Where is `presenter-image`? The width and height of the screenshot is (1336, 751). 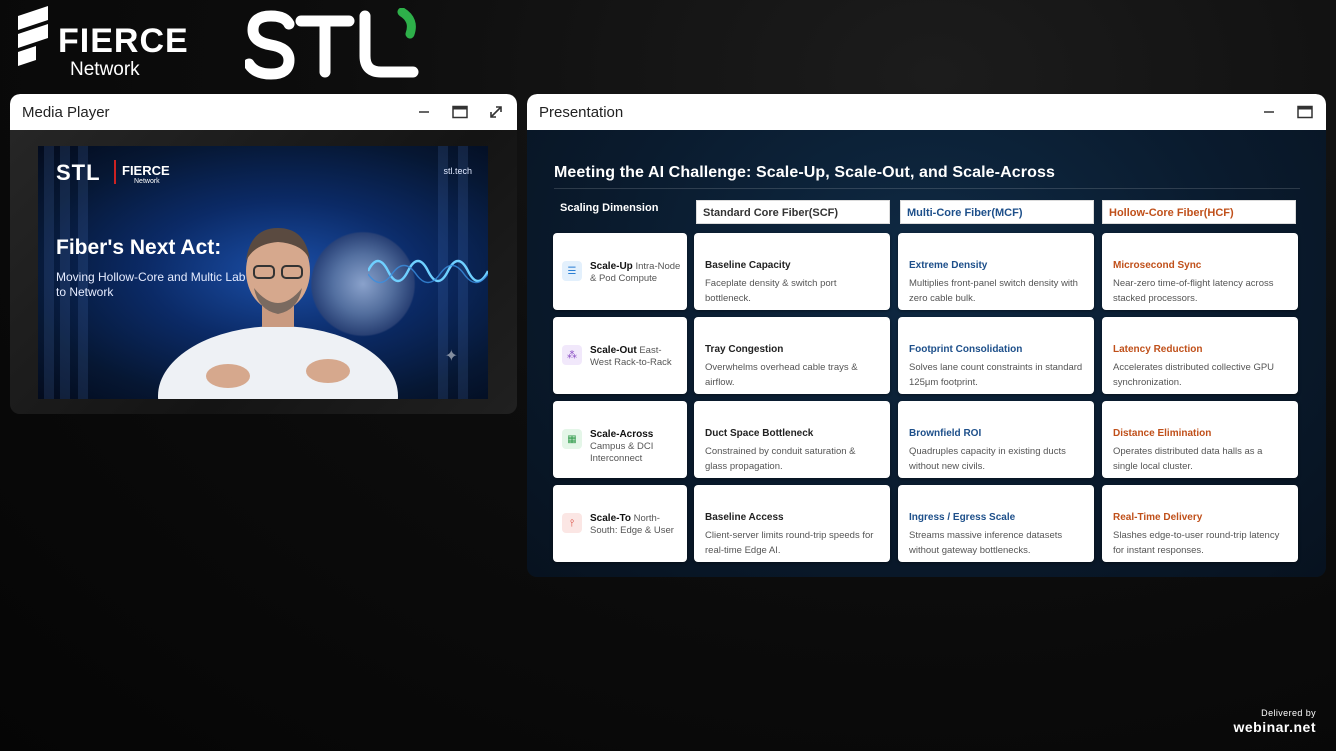
presenter-image is located at coordinates (278, 313).